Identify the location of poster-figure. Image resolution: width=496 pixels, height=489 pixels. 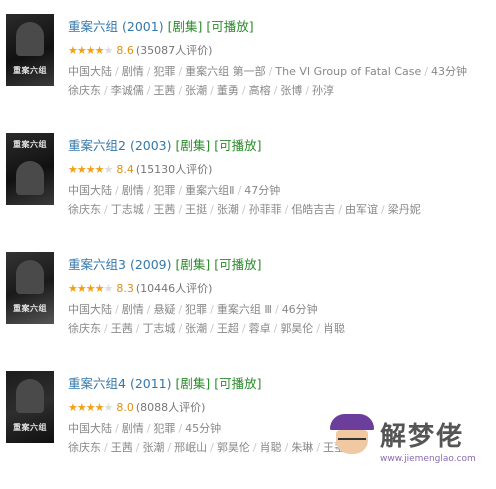
(30, 39).